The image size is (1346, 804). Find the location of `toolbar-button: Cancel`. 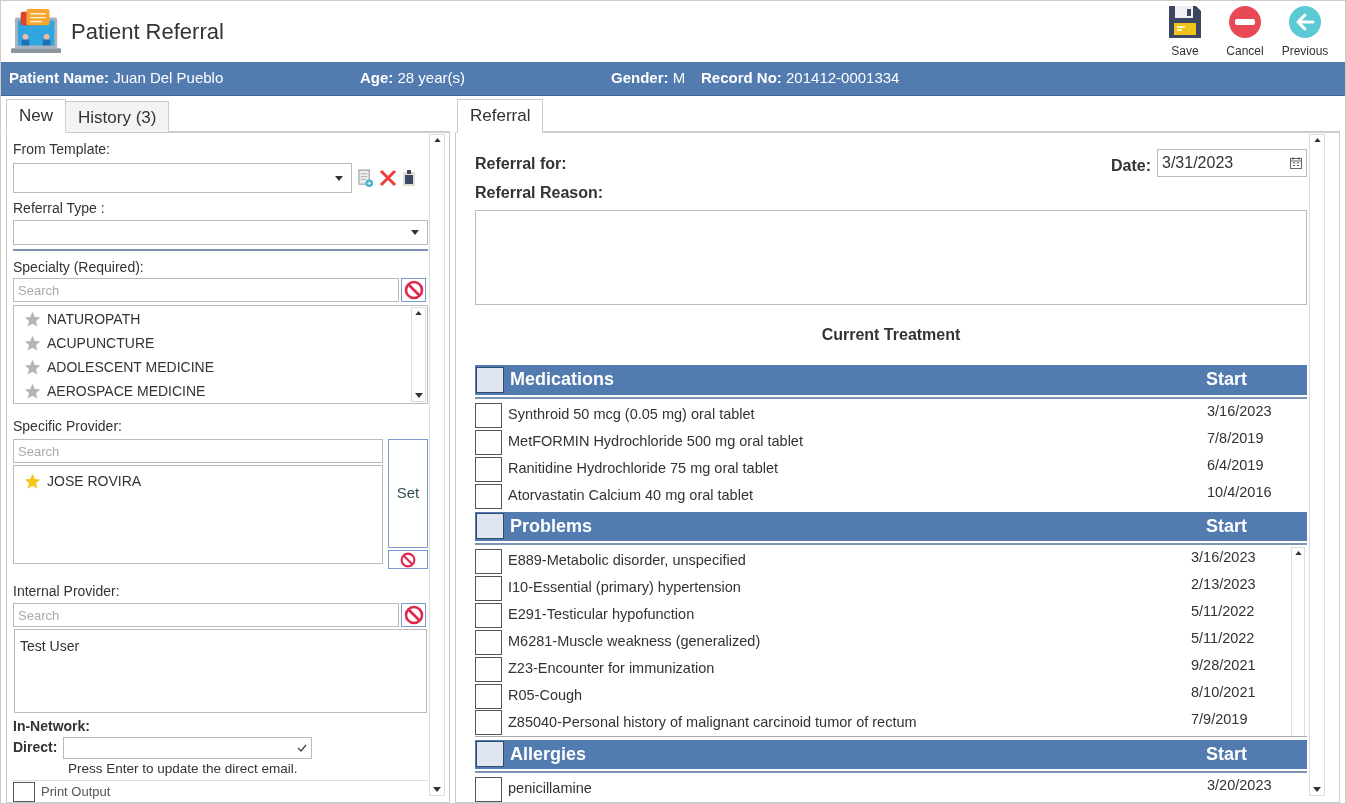

toolbar-button: Cancel is located at coordinates (1245, 32).